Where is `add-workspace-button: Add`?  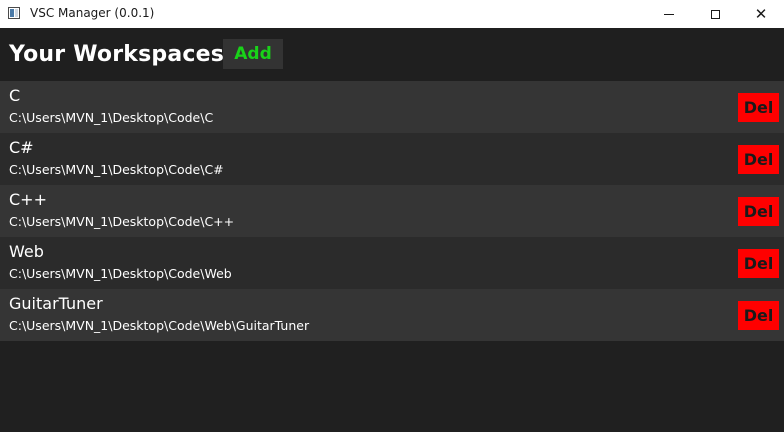 add-workspace-button: Add is located at coordinates (253, 54).